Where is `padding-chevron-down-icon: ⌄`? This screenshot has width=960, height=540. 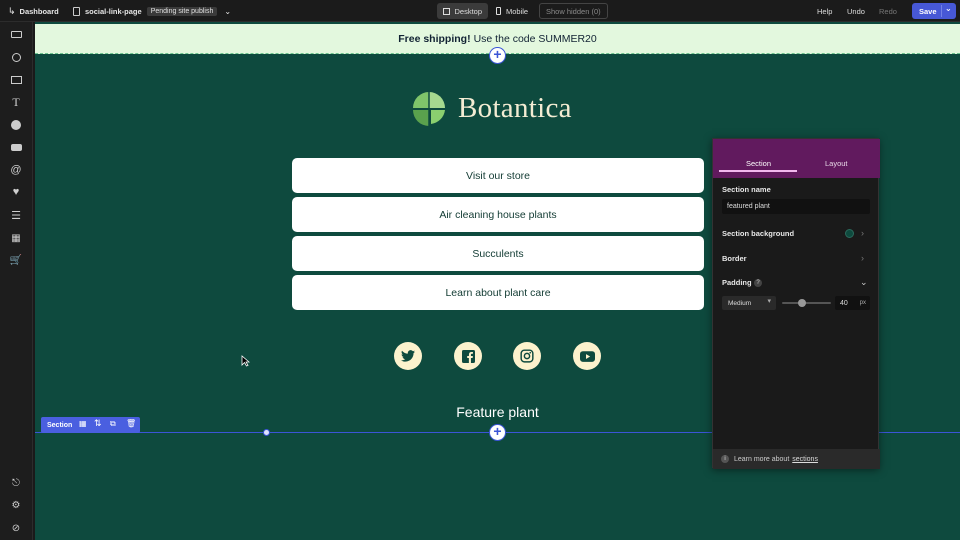 padding-chevron-down-icon: ⌄ is located at coordinates (864, 282).